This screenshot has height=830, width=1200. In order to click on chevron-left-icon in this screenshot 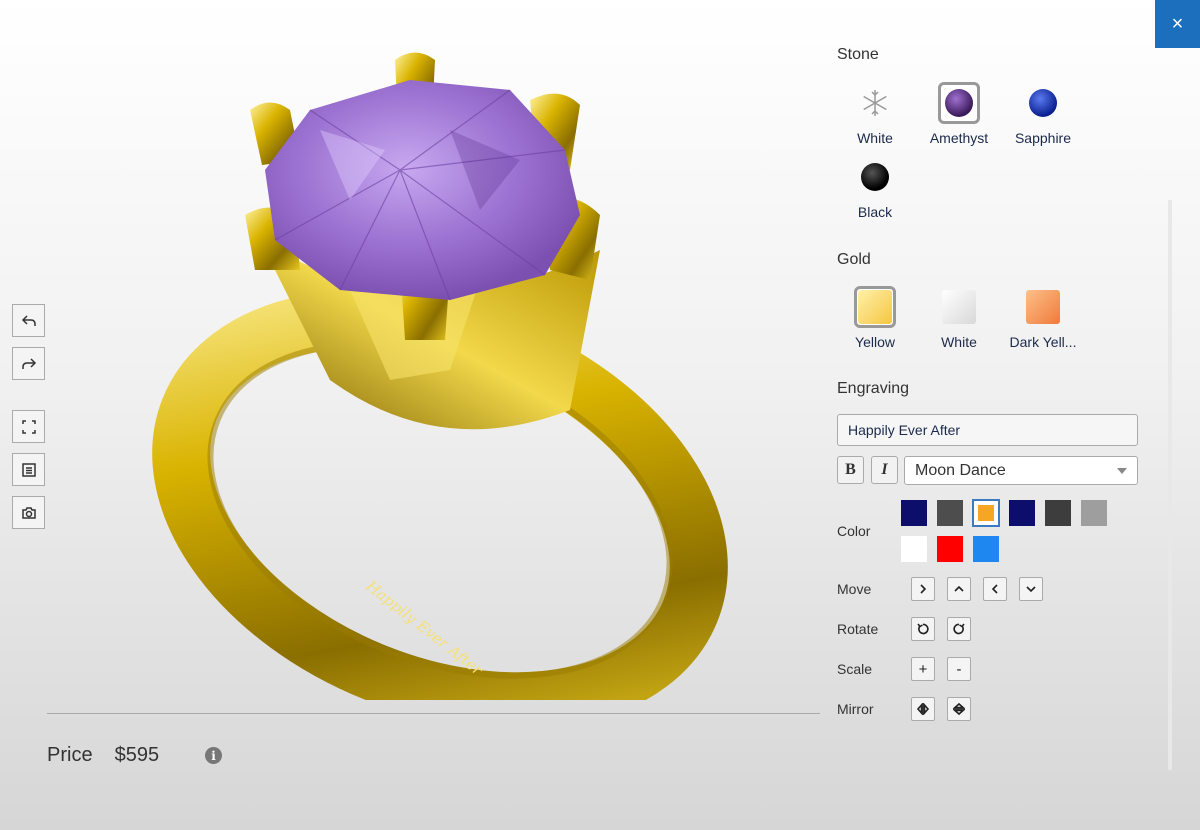, I will do `click(994, 589)`.